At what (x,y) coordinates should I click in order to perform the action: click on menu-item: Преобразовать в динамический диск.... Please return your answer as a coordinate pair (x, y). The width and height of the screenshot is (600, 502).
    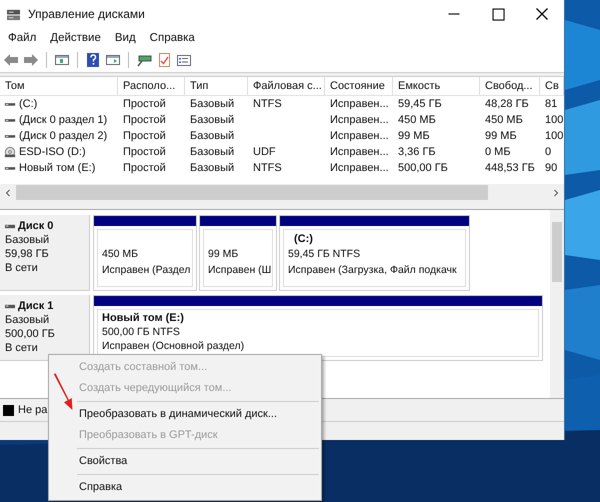
    Looking at the image, I should click on (185, 414).